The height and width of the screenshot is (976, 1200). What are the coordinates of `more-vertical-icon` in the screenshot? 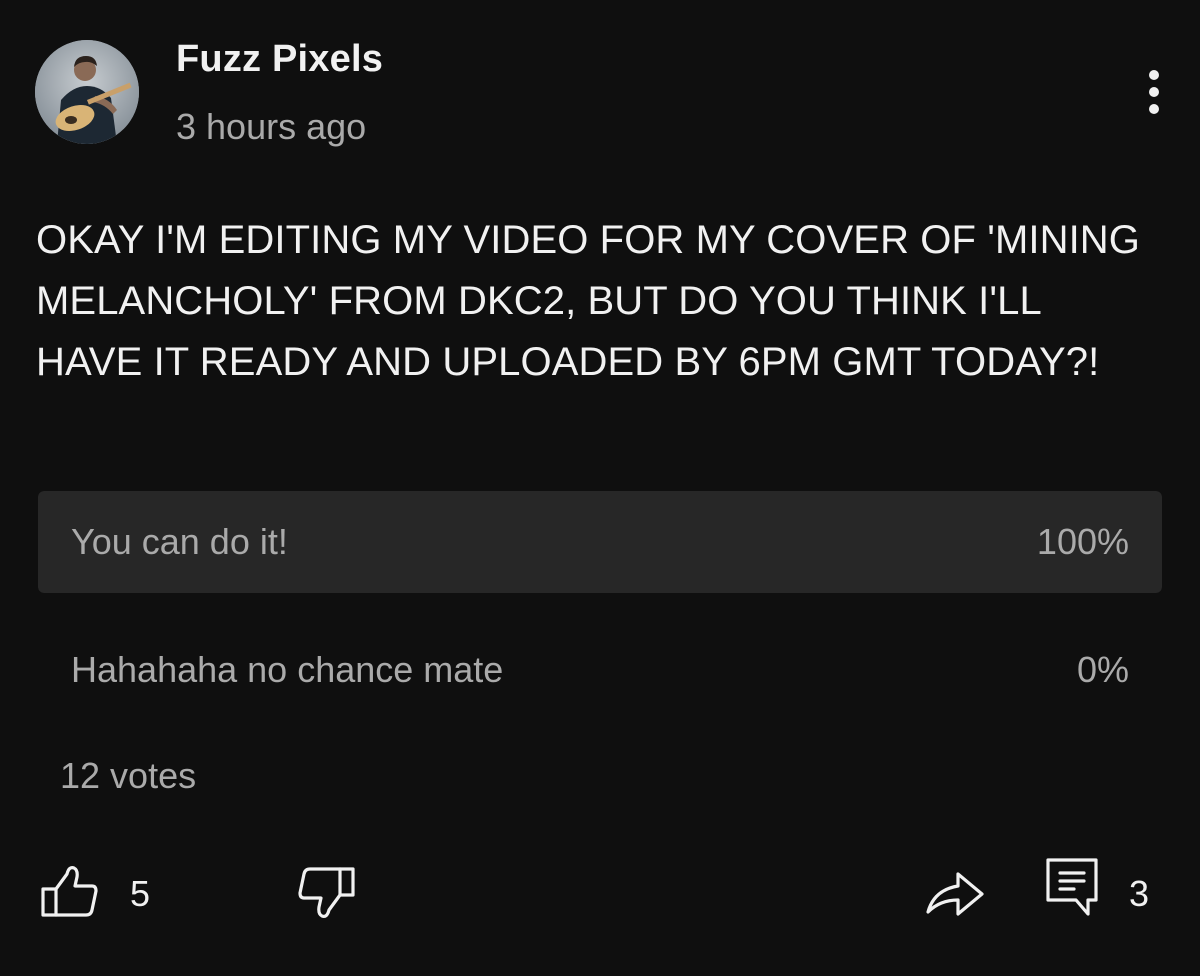 It's located at (1154, 92).